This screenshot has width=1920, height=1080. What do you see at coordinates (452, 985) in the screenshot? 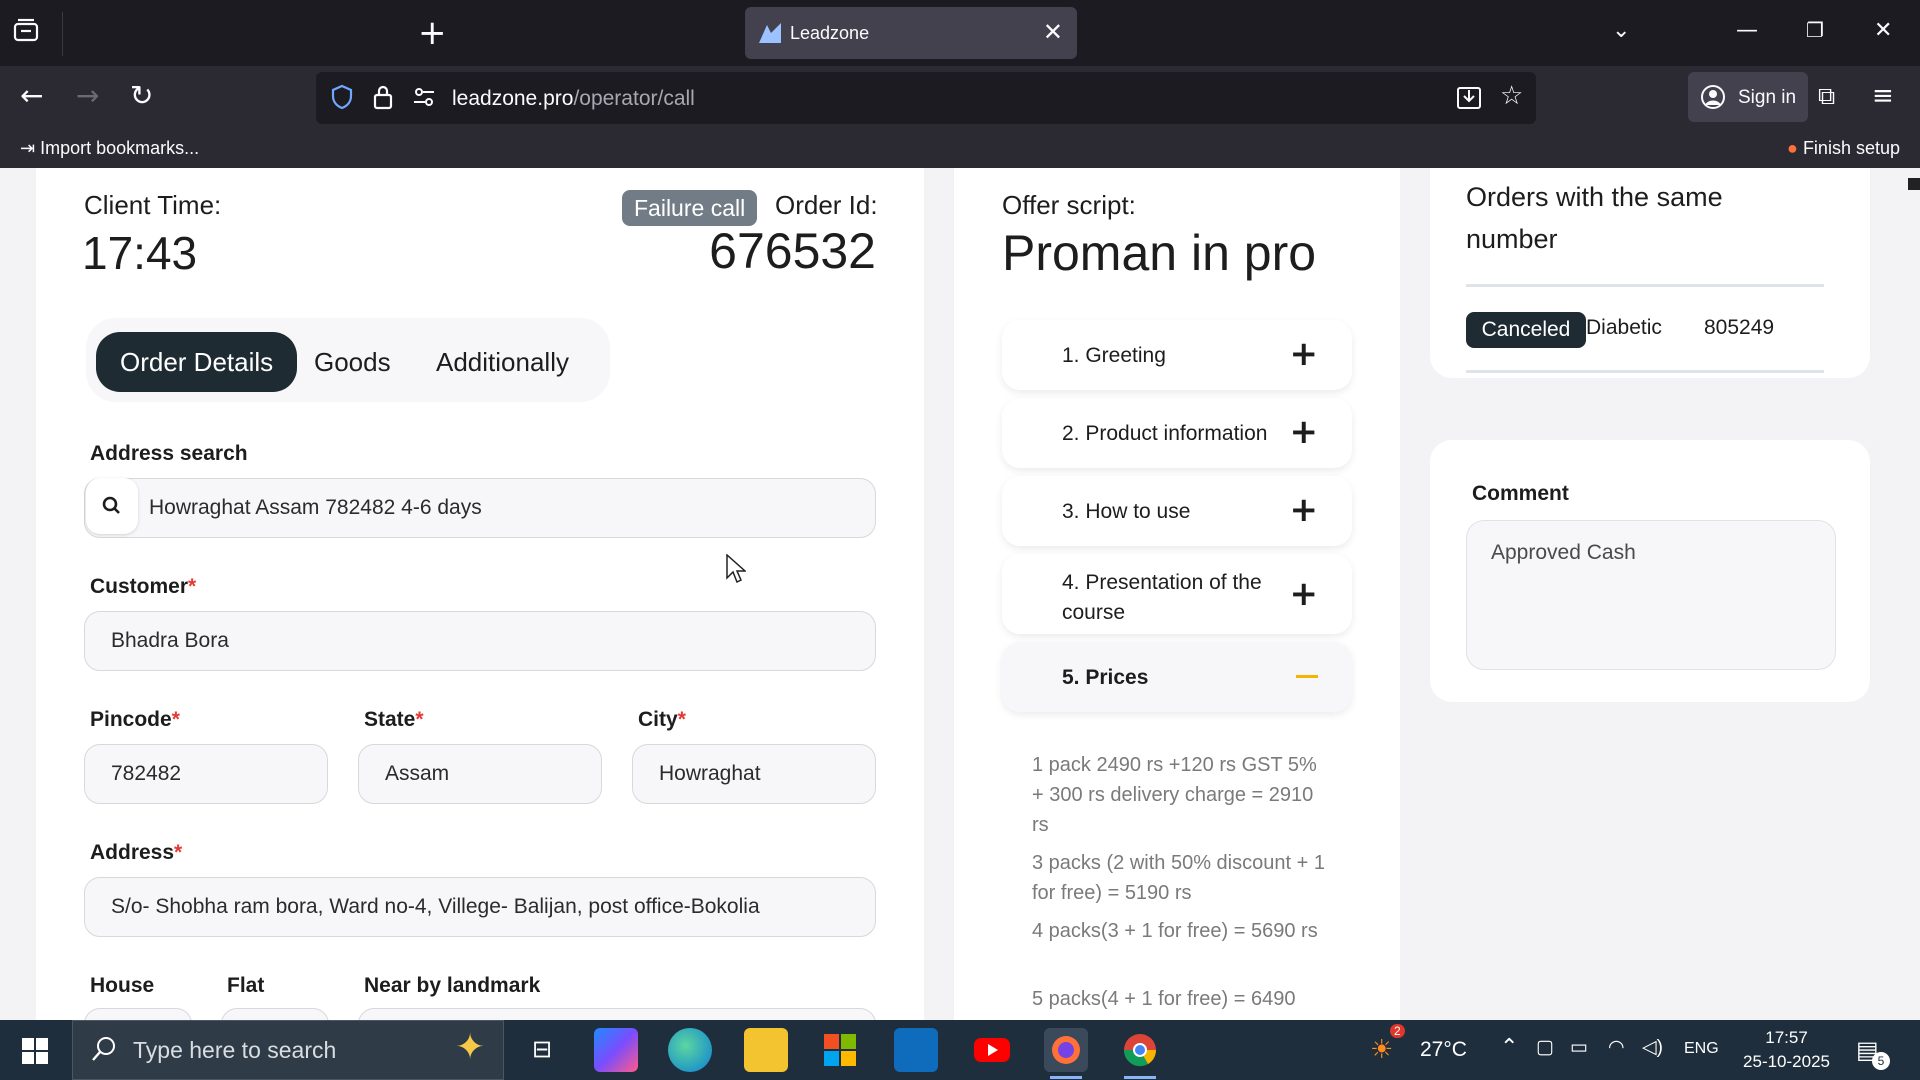
I see `landmark-label: Near by landmark` at bounding box center [452, 985].